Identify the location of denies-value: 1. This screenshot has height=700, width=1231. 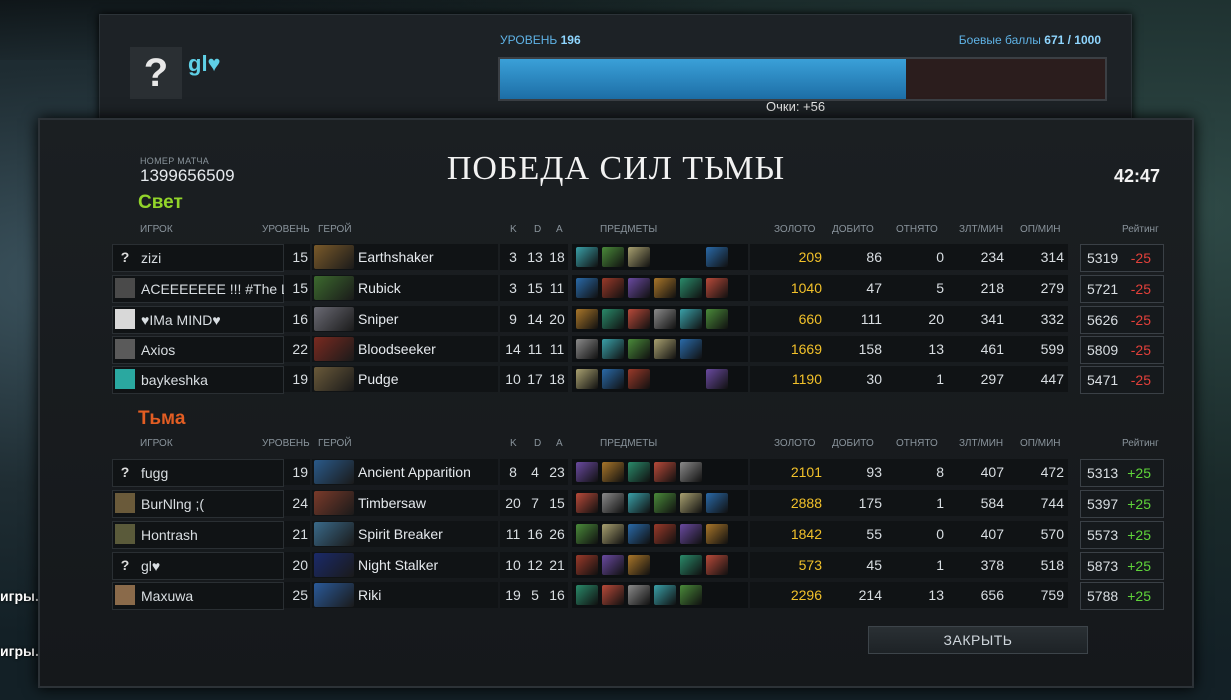
(917, 379).